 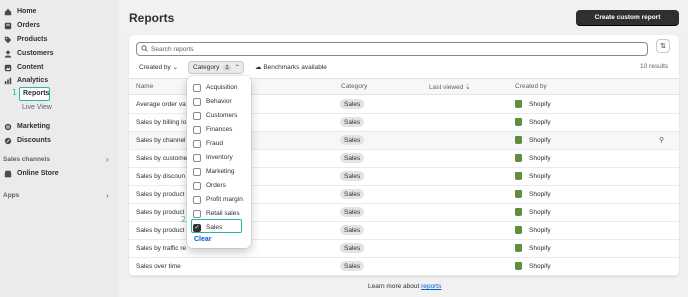 I want to click on column-category: Category, so click(x=354, y=86).